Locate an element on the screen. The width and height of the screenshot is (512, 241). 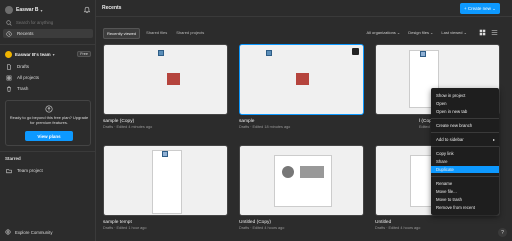
team-avatar is located at coordinates (8, 54).